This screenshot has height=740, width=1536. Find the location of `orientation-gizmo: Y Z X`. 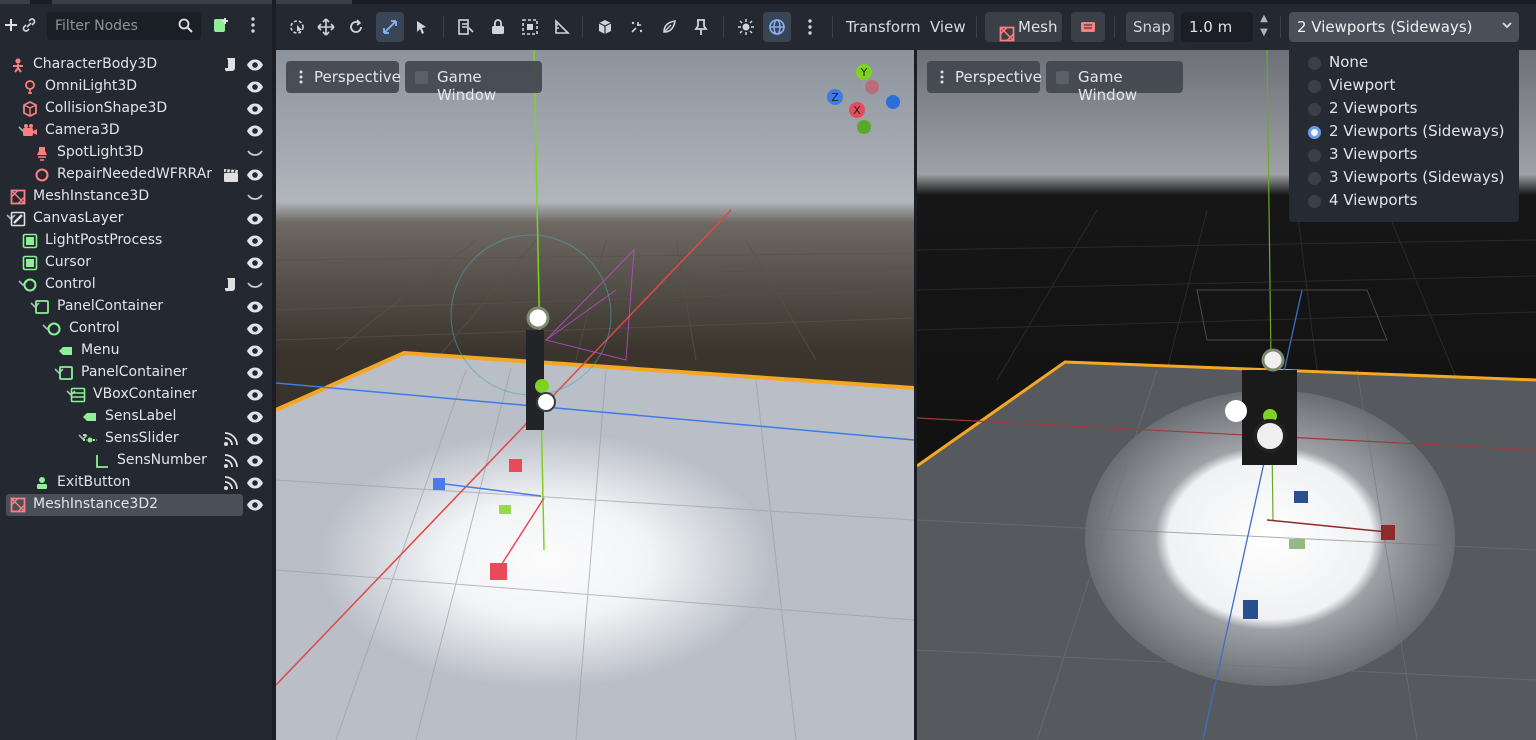

orientation-gizmo: Y Z X is located at coordinates (864, 102).